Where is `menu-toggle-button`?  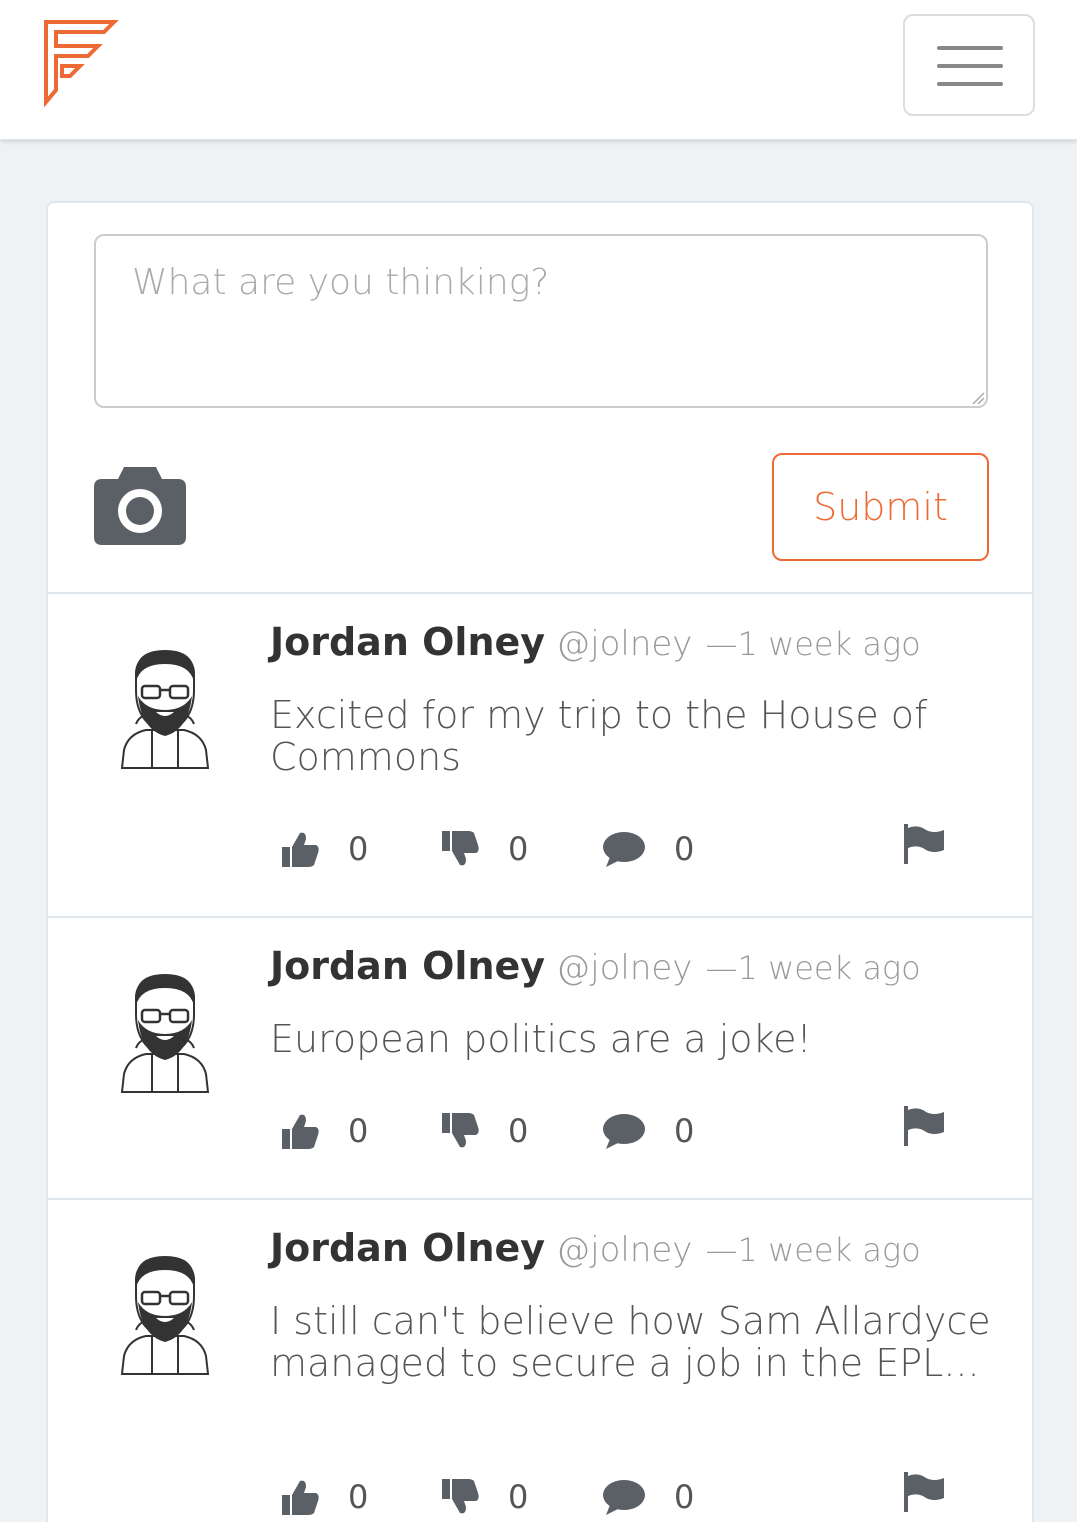 menu-toggle-button is located at coordinates (969, 65).